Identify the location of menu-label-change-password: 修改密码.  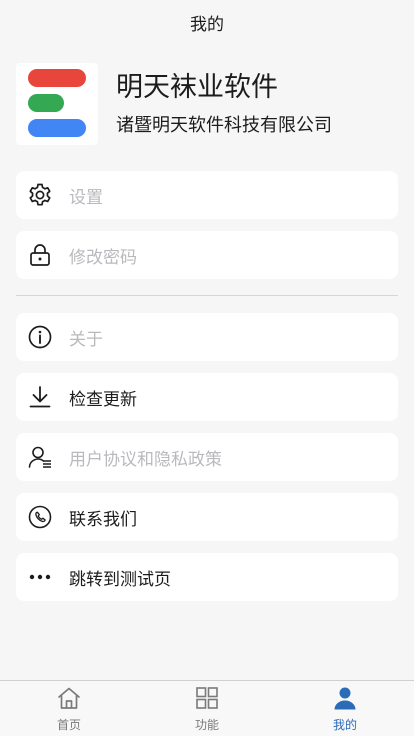
(103, 257).